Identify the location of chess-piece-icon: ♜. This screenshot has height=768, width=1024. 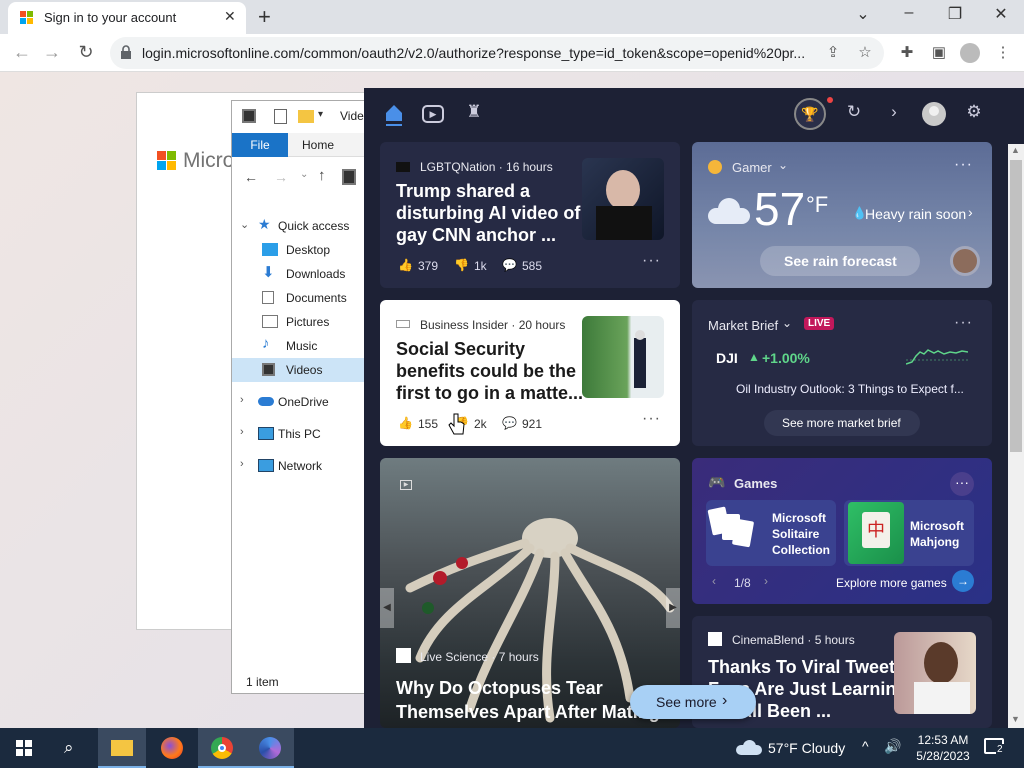
(474, 114).